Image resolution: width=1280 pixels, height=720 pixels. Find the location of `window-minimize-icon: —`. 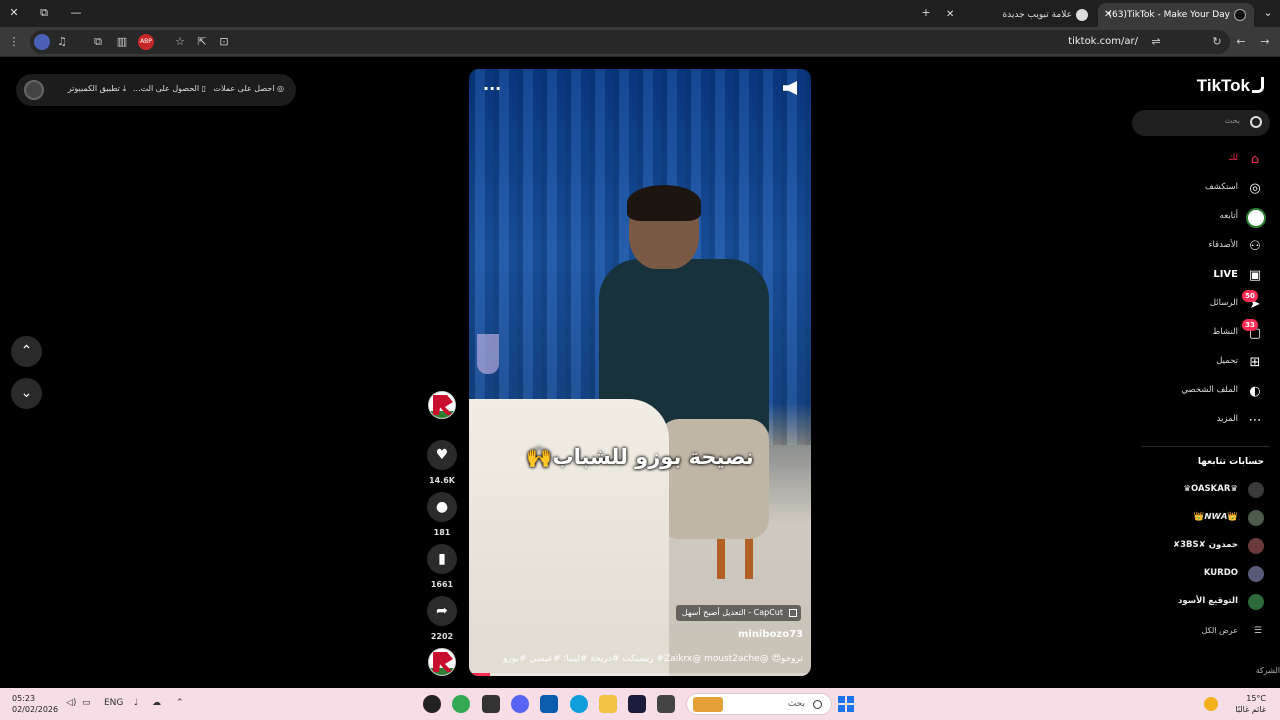

window-minimize-icon: — is located at coordinates (76, 13).